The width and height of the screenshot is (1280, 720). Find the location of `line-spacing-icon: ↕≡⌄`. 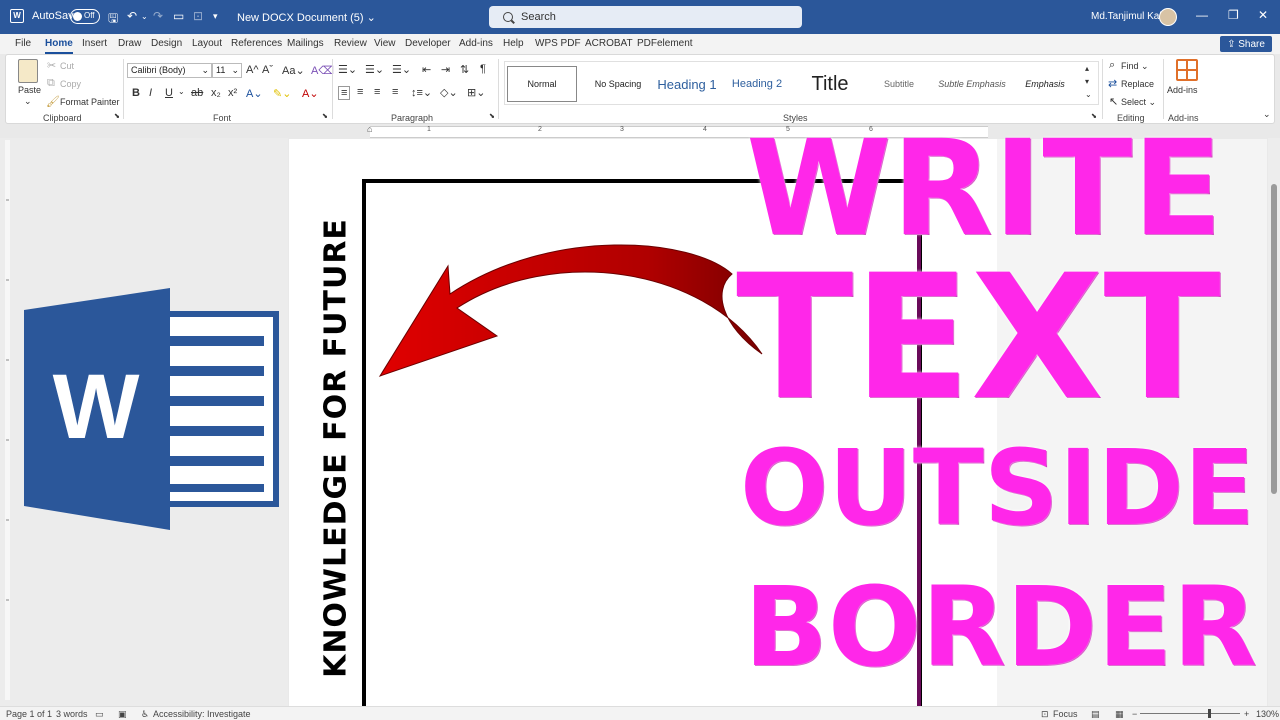

line-spacing-icon: ↕≡⌄ is located at coordinates (421, 92).